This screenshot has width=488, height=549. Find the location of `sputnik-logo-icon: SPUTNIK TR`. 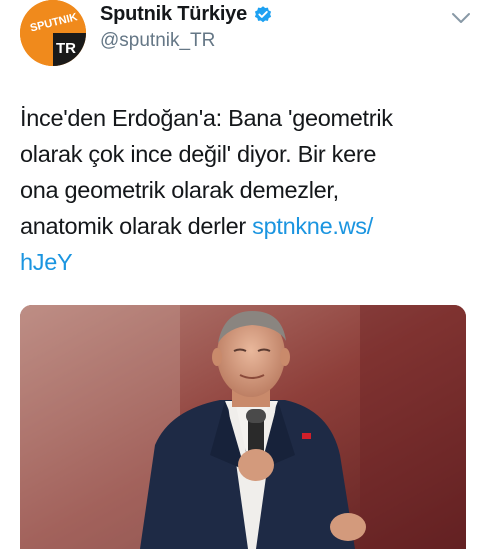

sputnik-logo-icon: SPUTNIK TR is located at coordinates (53, 33).